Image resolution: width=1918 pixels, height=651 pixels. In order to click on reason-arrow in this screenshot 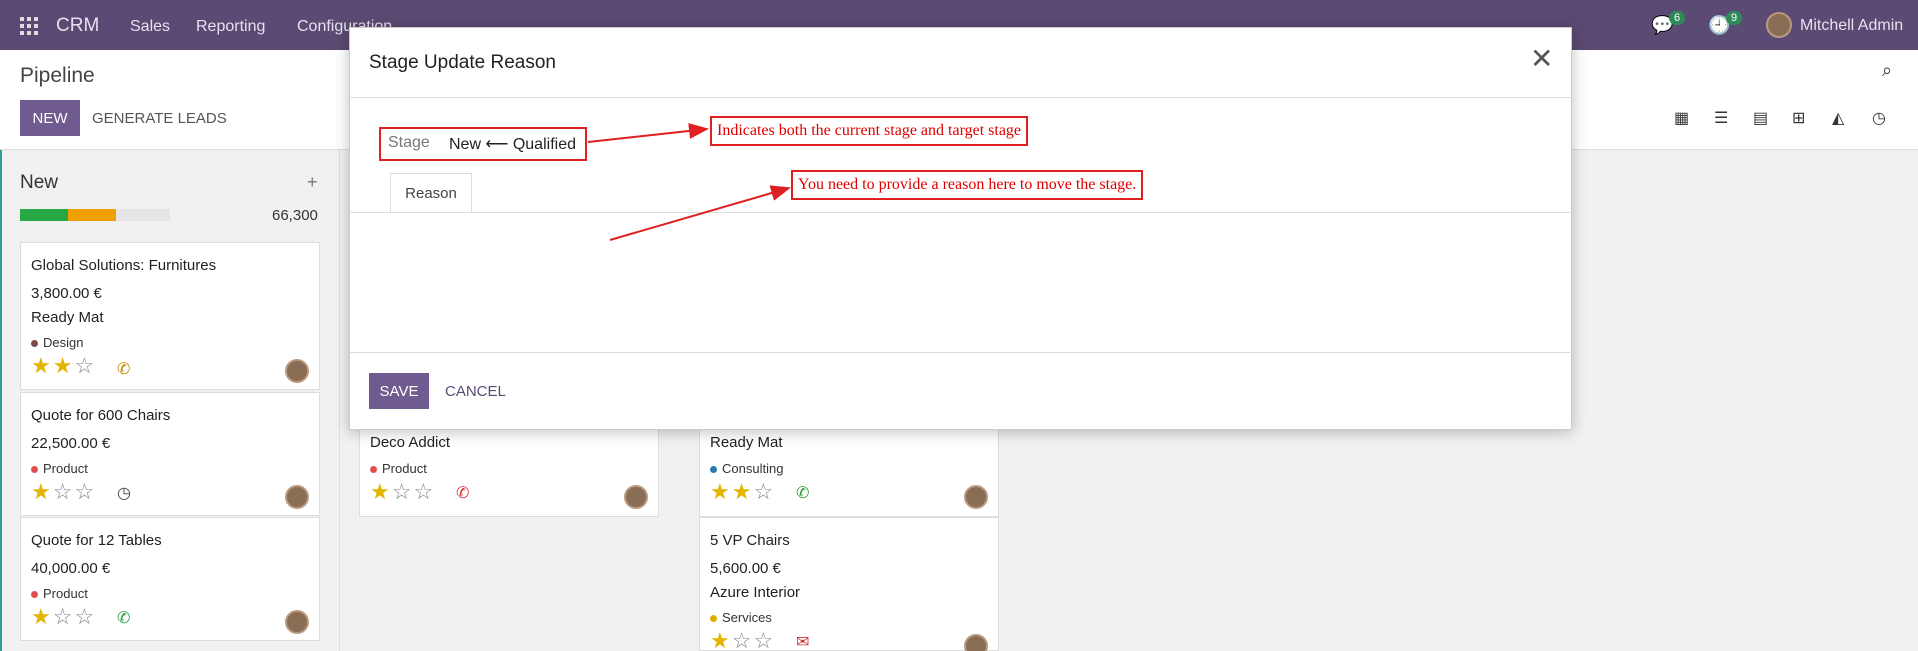, I will do `click(700, 213)`.